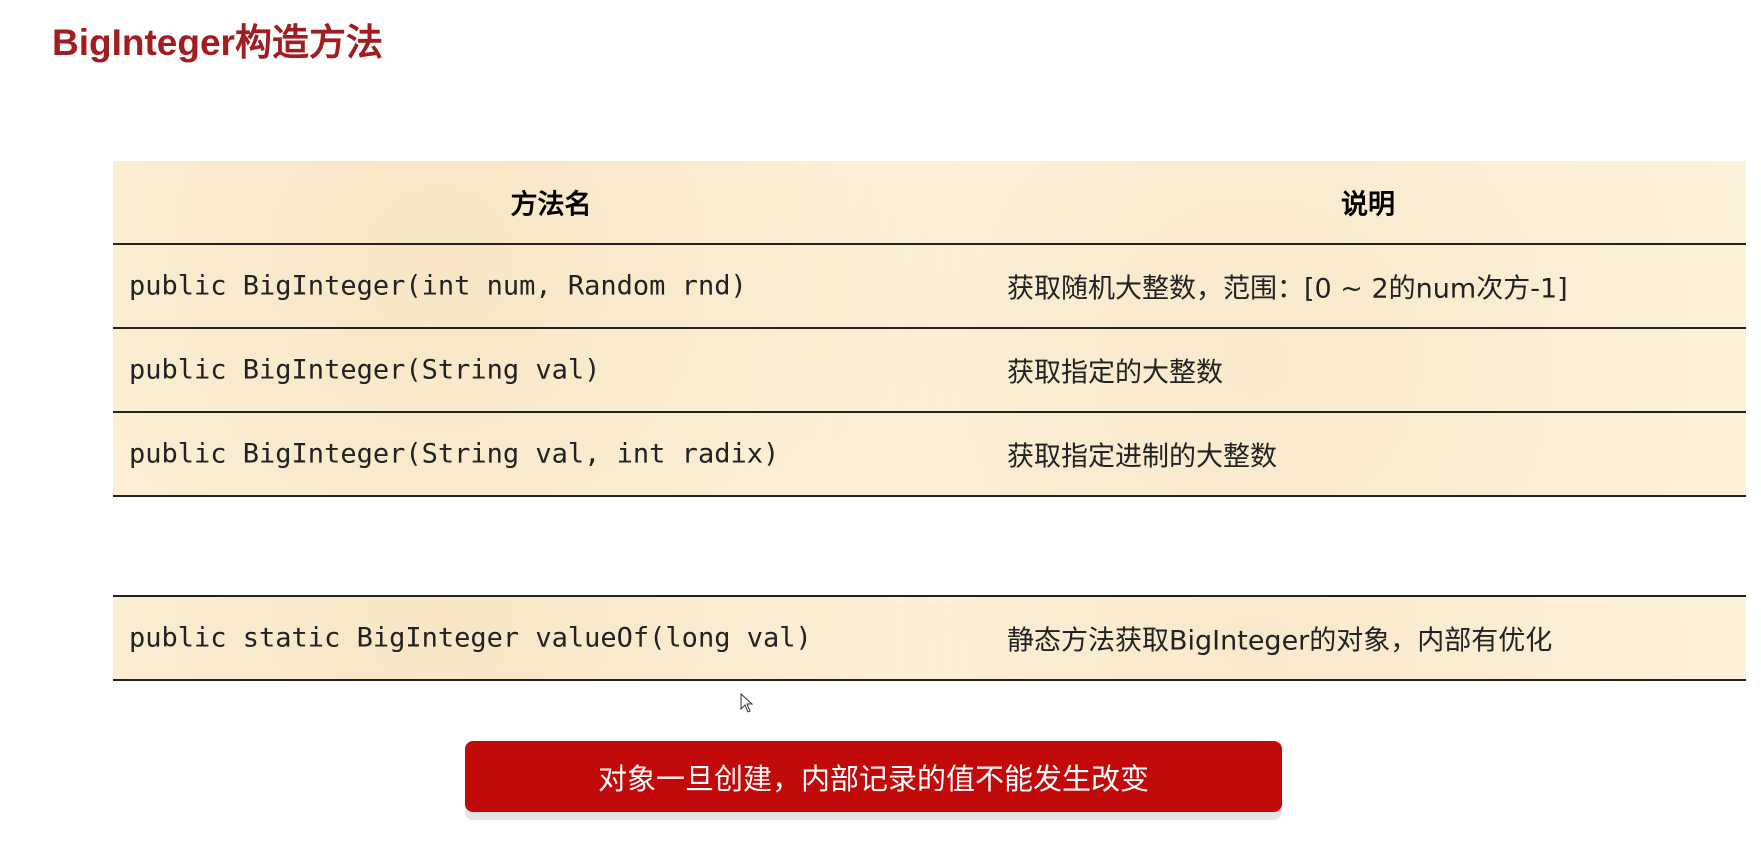 This screenshot has height=843, width=1761. I want to click on description-cell: 获取随机大整数，范围：[0 ~ 2的num次方-1], so click(1287, 289).